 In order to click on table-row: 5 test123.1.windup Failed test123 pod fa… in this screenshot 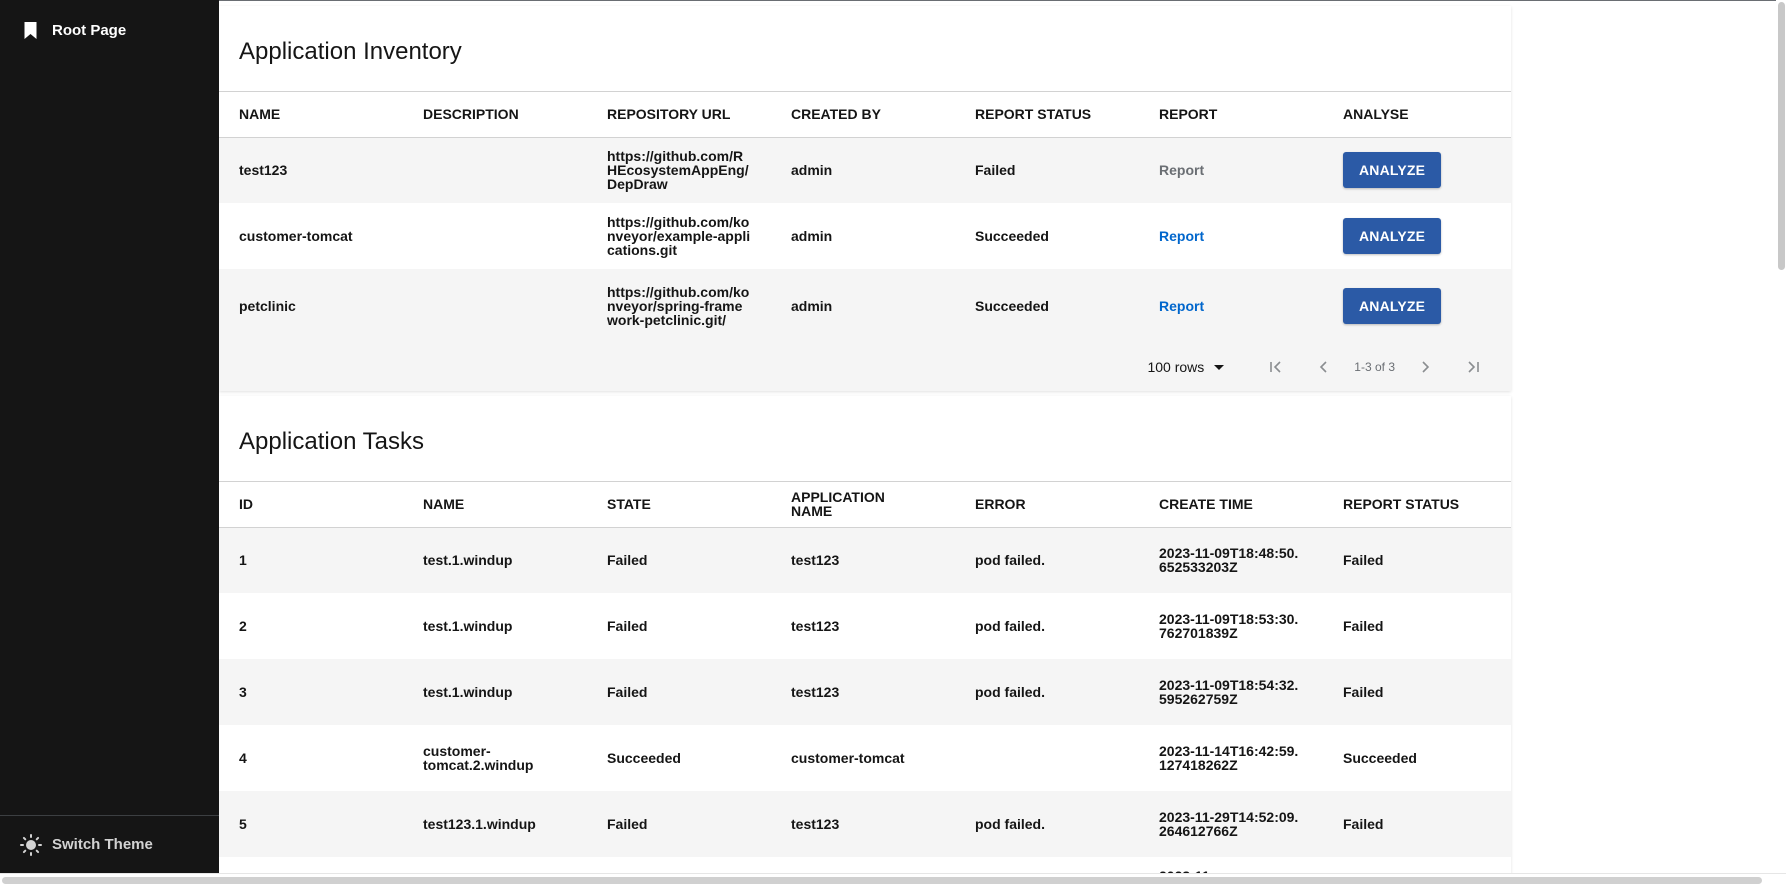, I will do `click(865, 824)`.